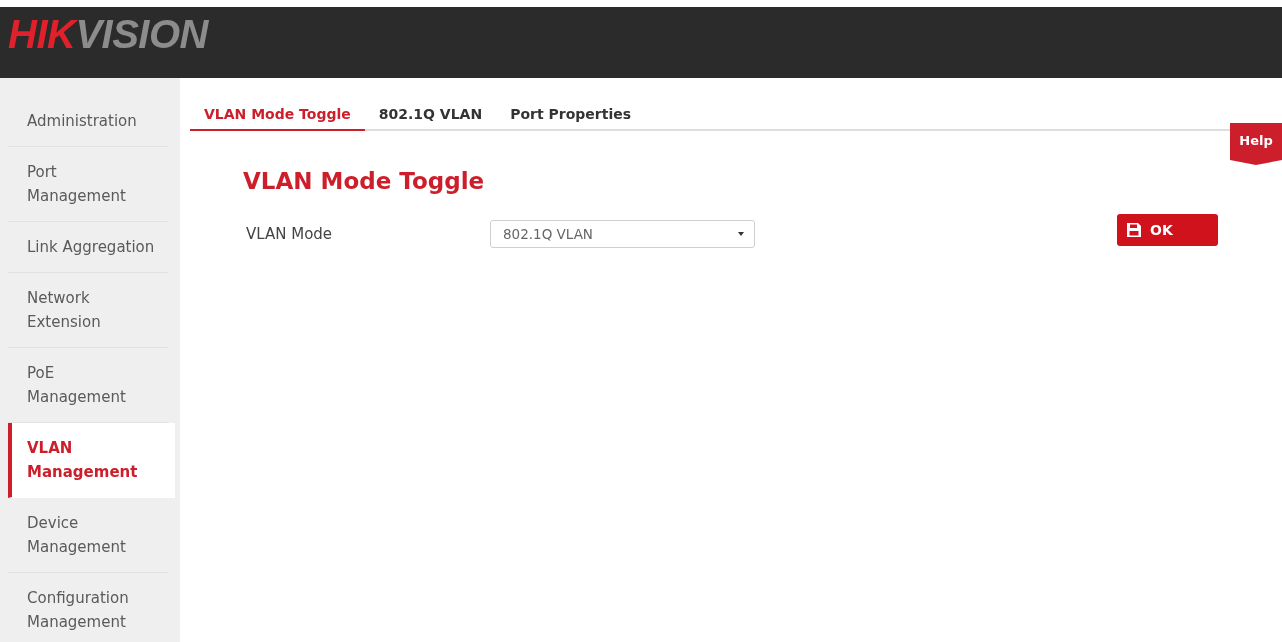  I want to click on brand-logo: HIKVISION, so click(108, 34).